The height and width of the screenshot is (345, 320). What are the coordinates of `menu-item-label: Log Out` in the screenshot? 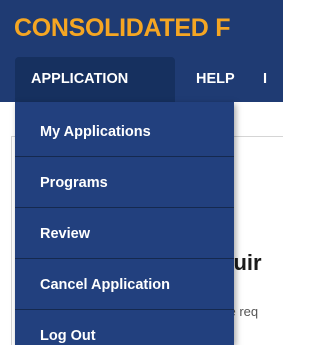 It's located at (68, 336).